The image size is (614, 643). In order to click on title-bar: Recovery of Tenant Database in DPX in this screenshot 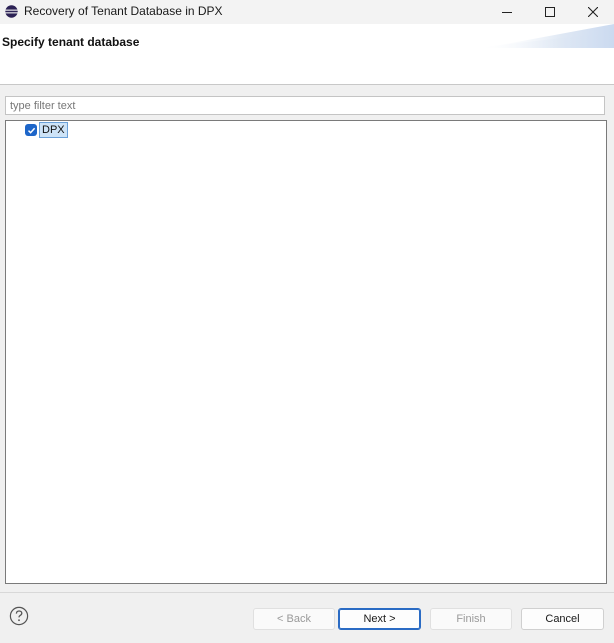, I will do `click(307, 12)`.